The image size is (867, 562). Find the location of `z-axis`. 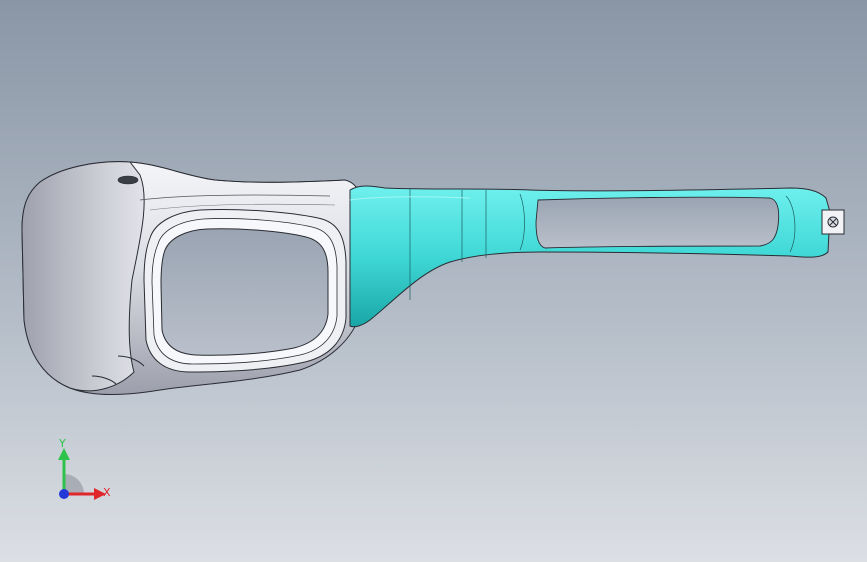

z-axis is located at coordinates (64, 494).